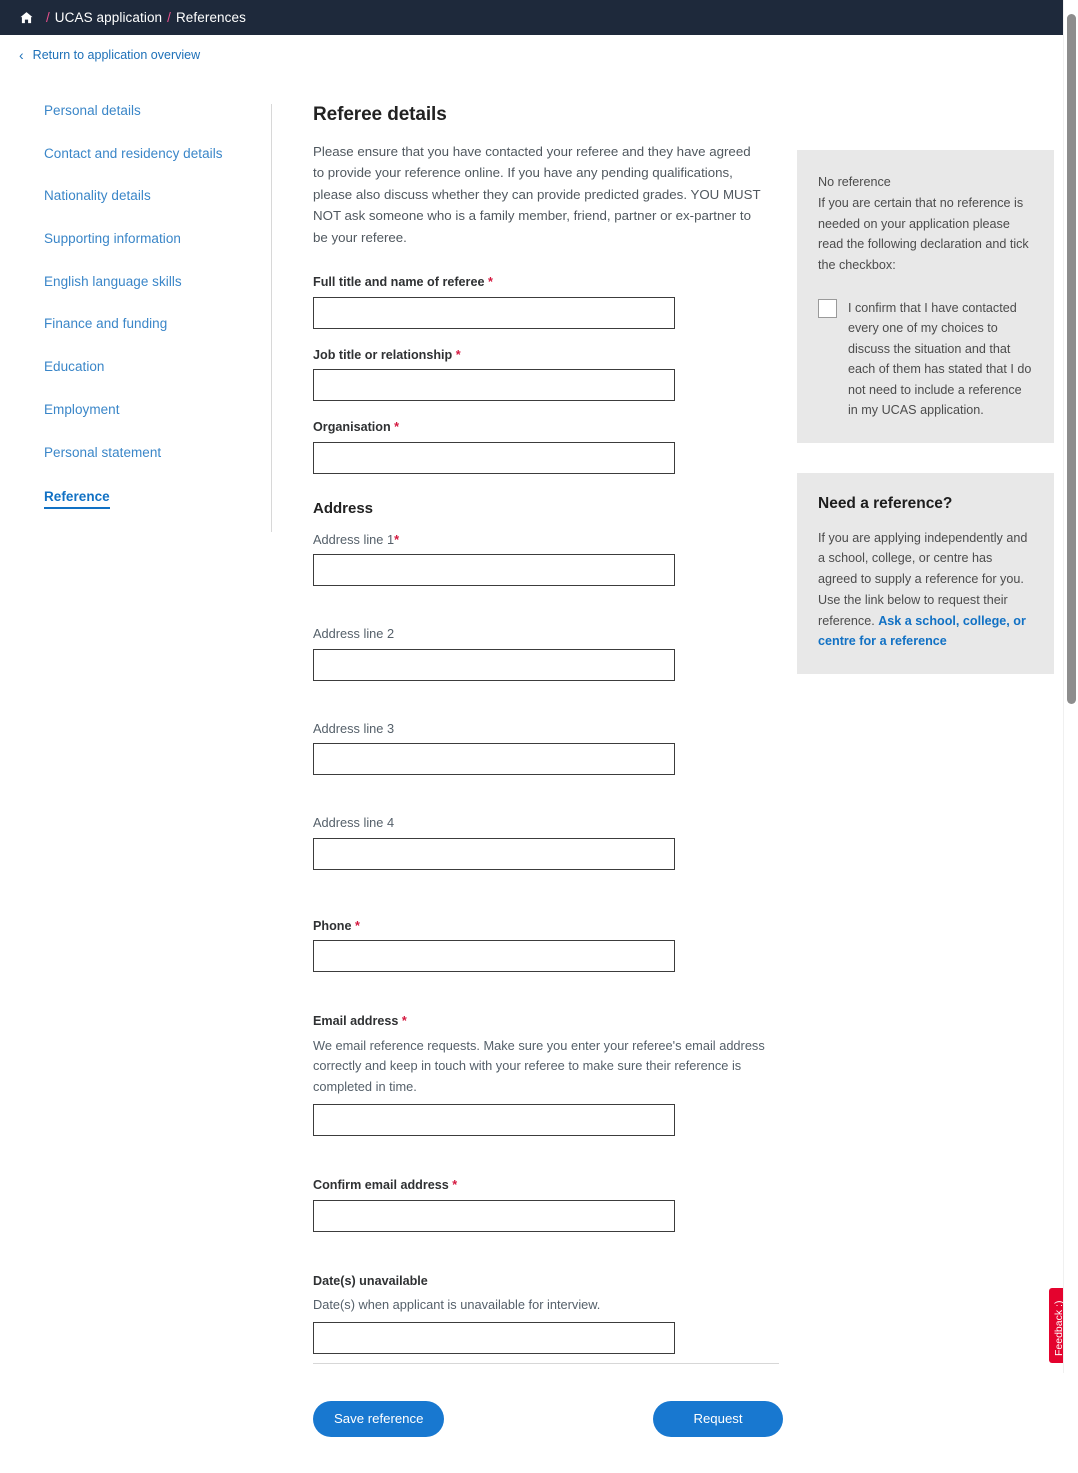  Describe the element at coordinates (548, 926) in the screenshot. I see `label-phone: Phone *` at that location.